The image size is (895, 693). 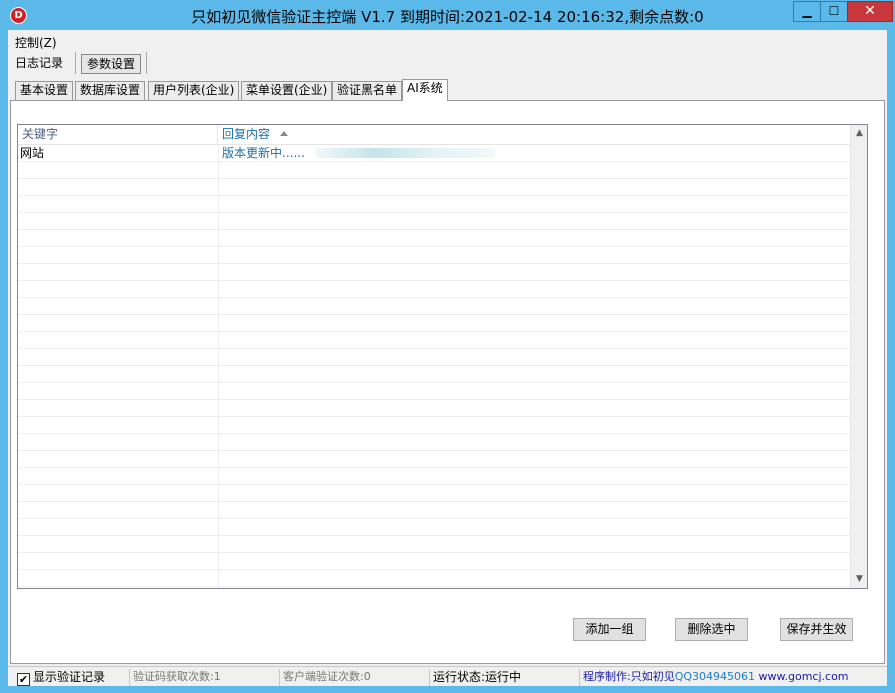 What do you see at coordinates (40, 134) in the screenshot?
I see `column-label: 关键字` at bounding box center [40, 134].